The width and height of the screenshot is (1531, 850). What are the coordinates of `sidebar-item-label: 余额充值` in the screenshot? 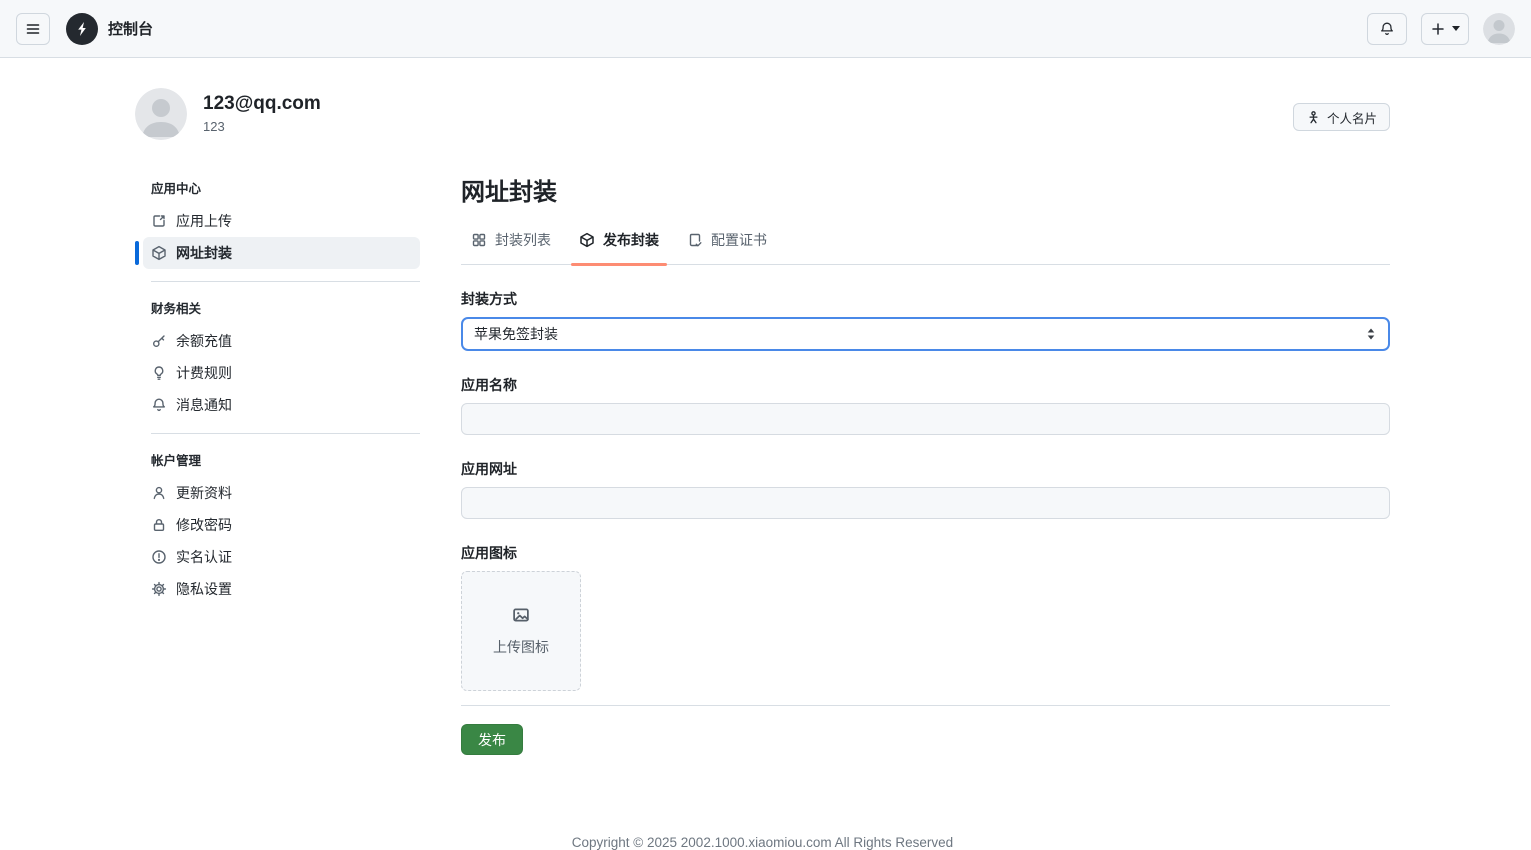 It's located at (204, 341).